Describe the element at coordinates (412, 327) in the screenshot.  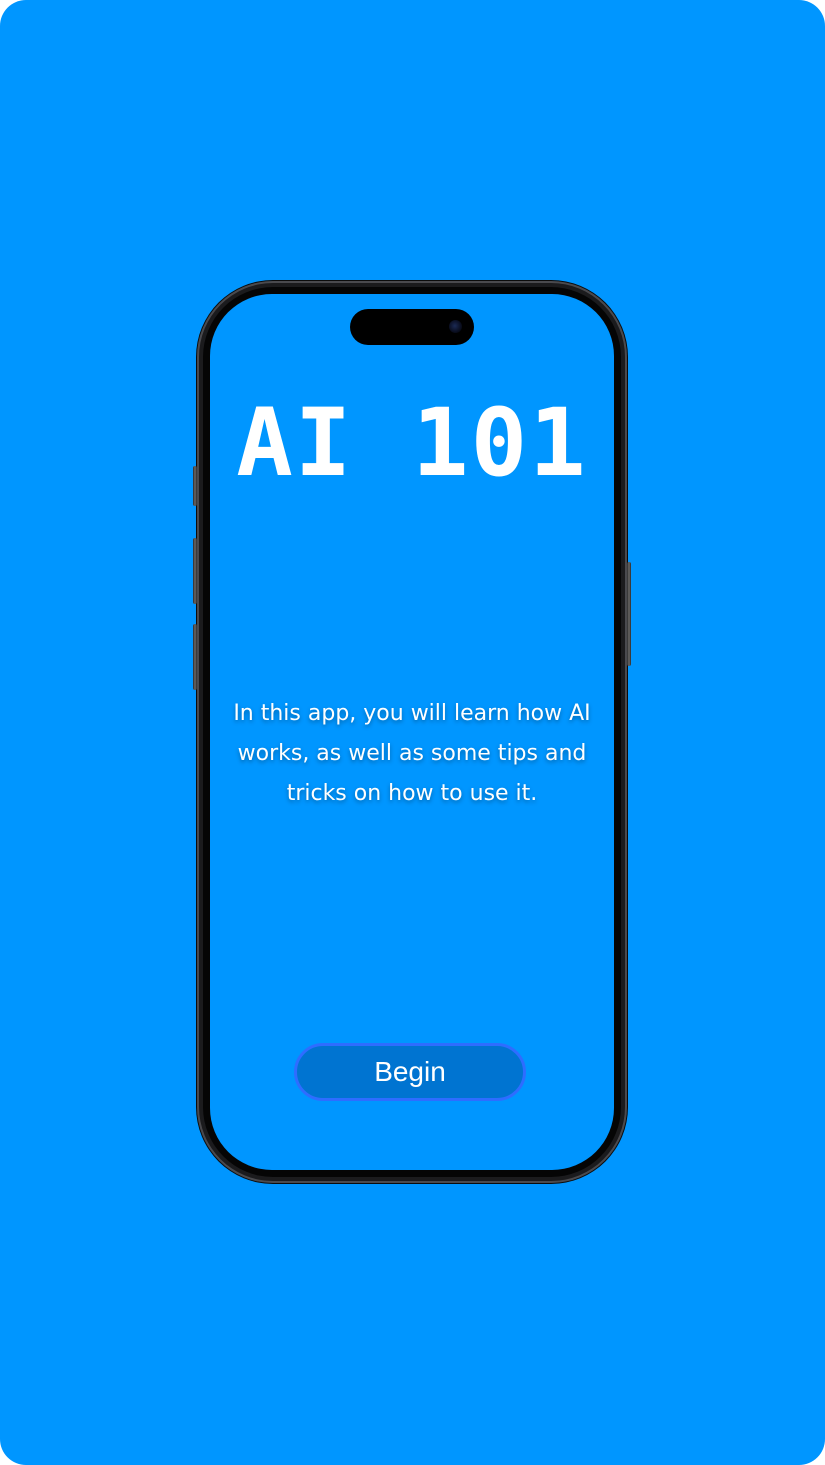
I see `dynamic-island` at that location.